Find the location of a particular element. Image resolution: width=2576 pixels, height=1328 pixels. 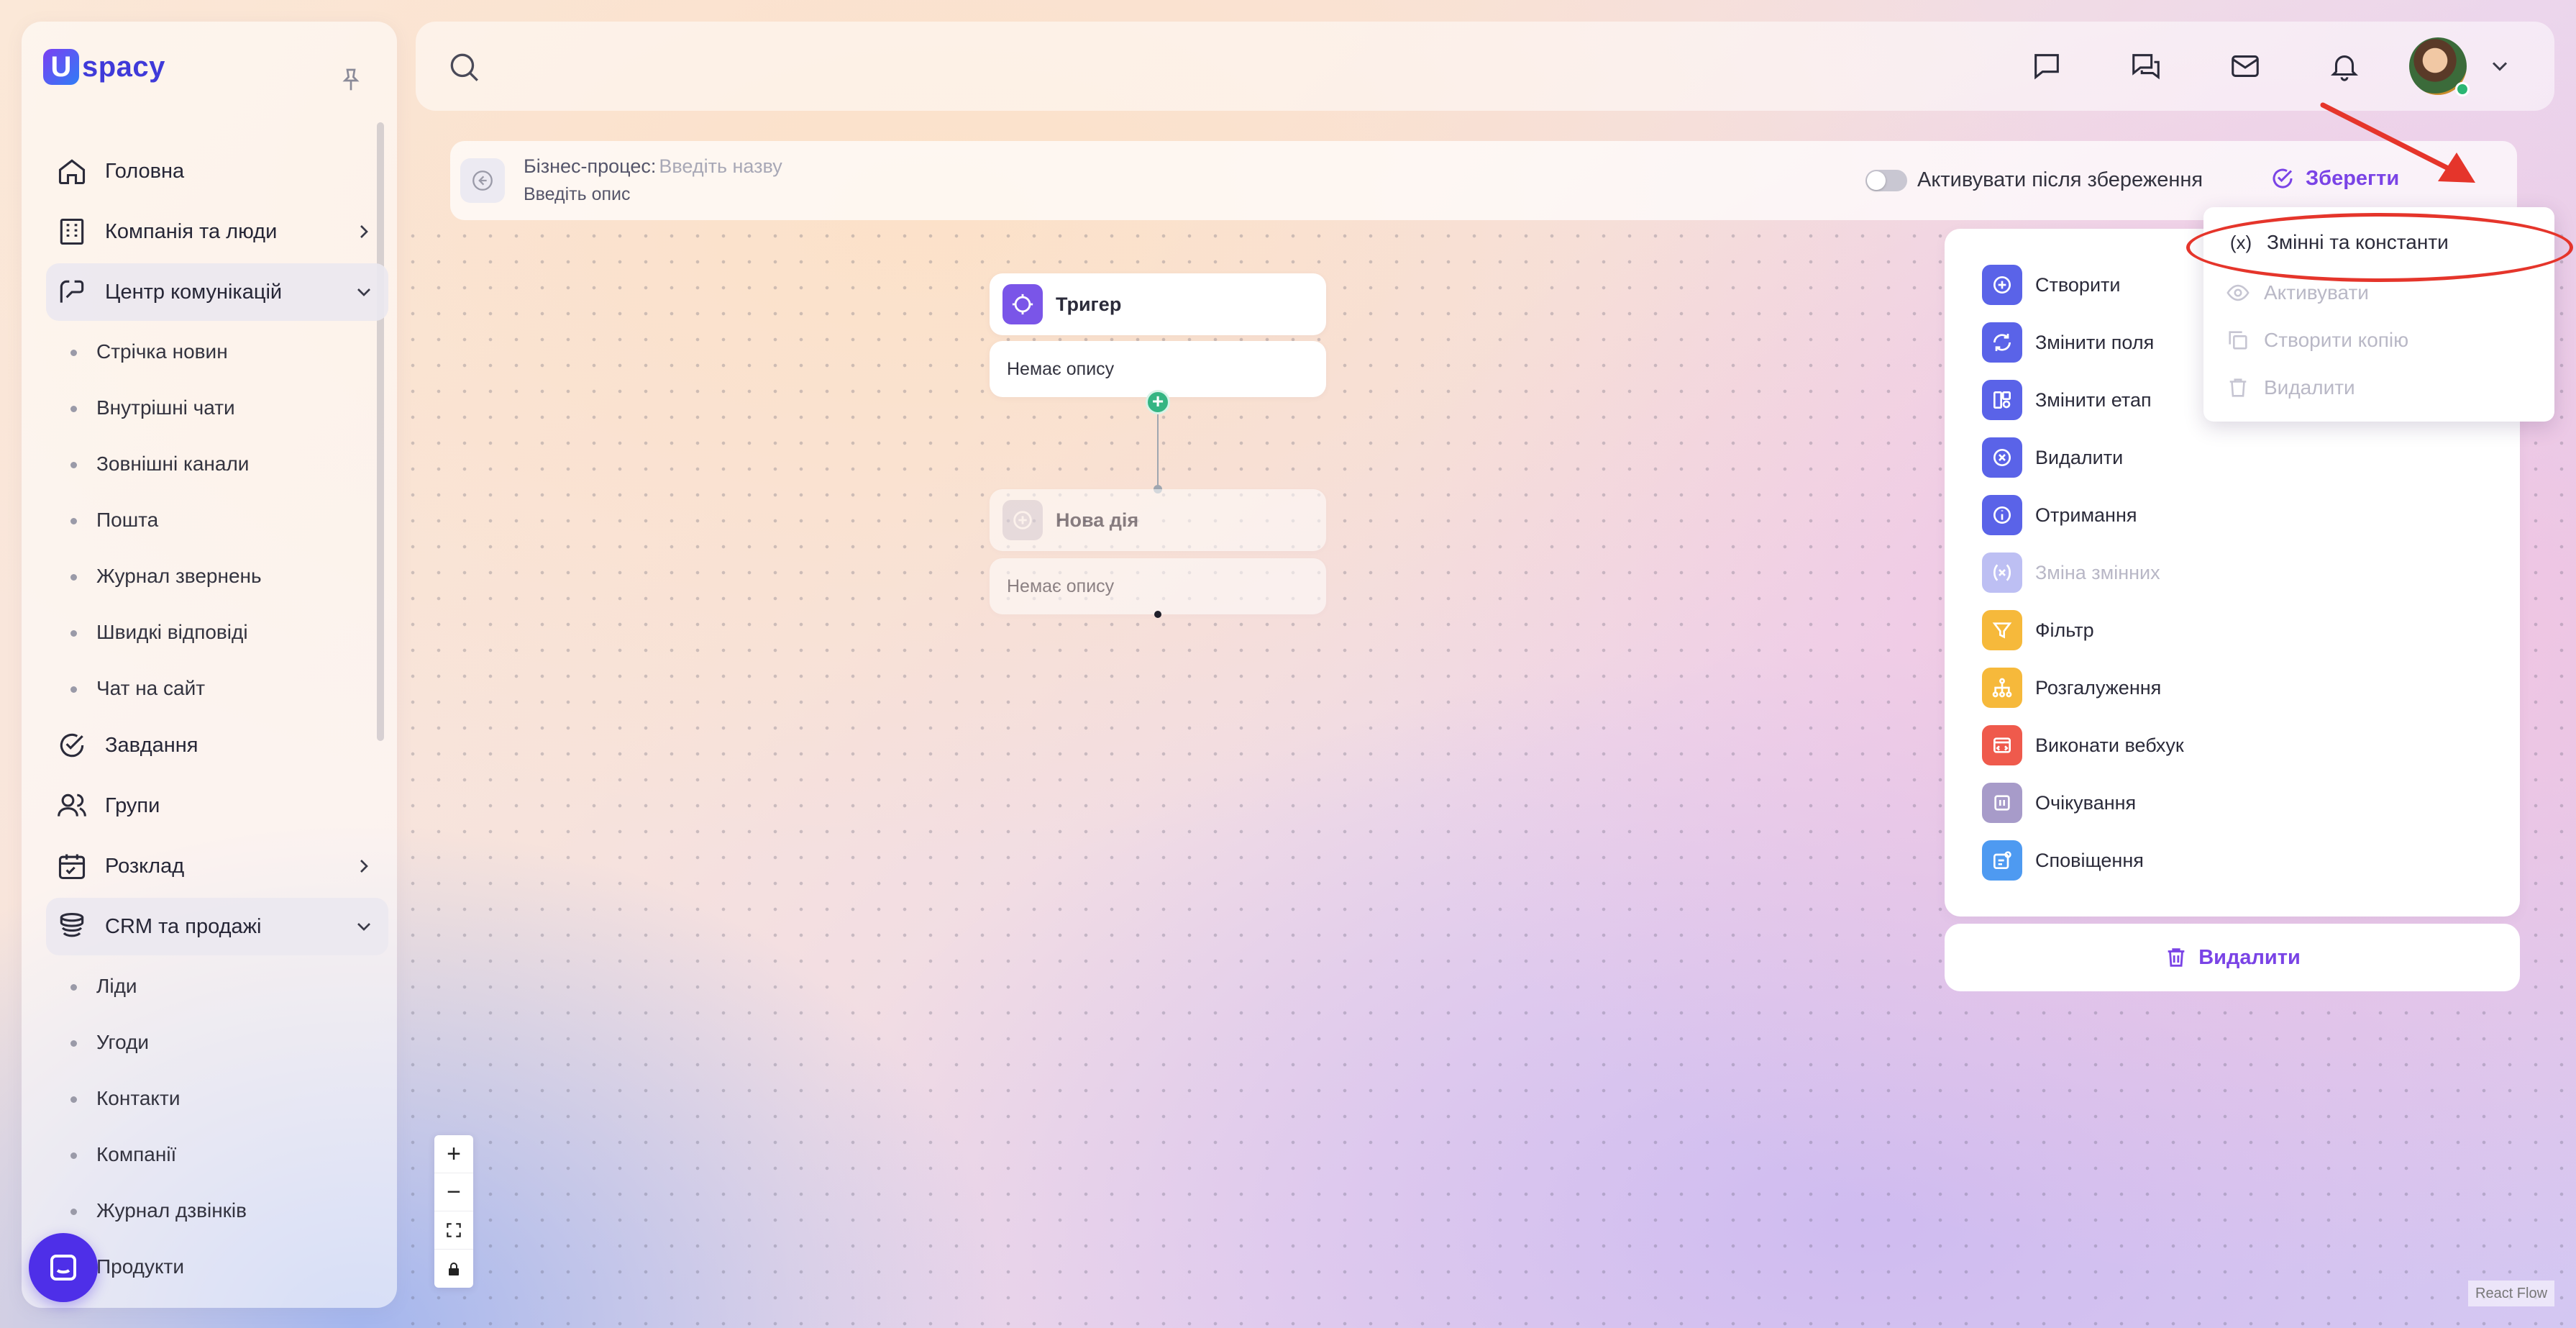

sidebar-item-home: Головна is located at coordinates (217, 171).